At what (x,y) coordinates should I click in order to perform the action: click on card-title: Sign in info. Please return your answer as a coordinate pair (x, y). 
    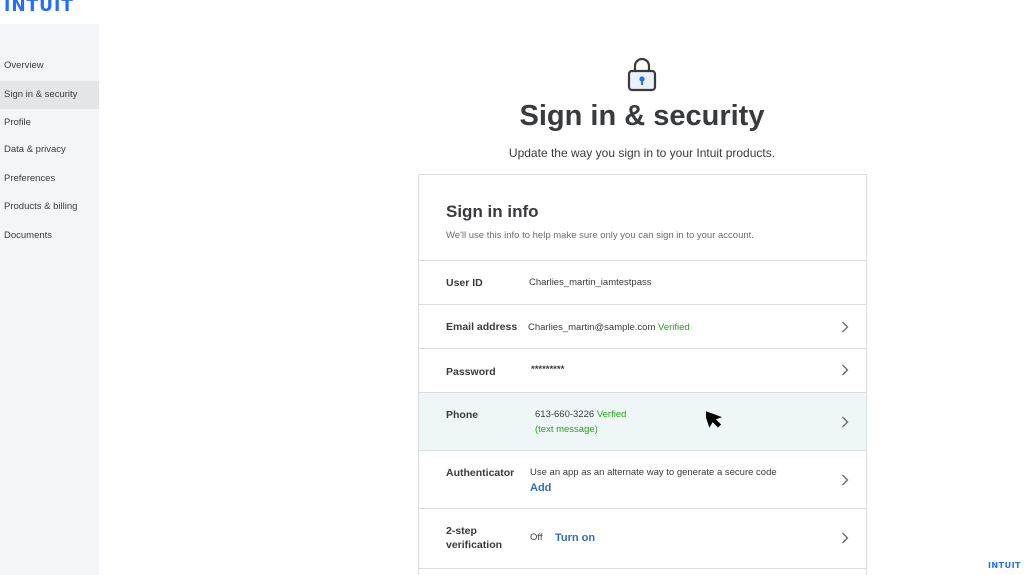
    Looking at the image, I should click on (492, 211).